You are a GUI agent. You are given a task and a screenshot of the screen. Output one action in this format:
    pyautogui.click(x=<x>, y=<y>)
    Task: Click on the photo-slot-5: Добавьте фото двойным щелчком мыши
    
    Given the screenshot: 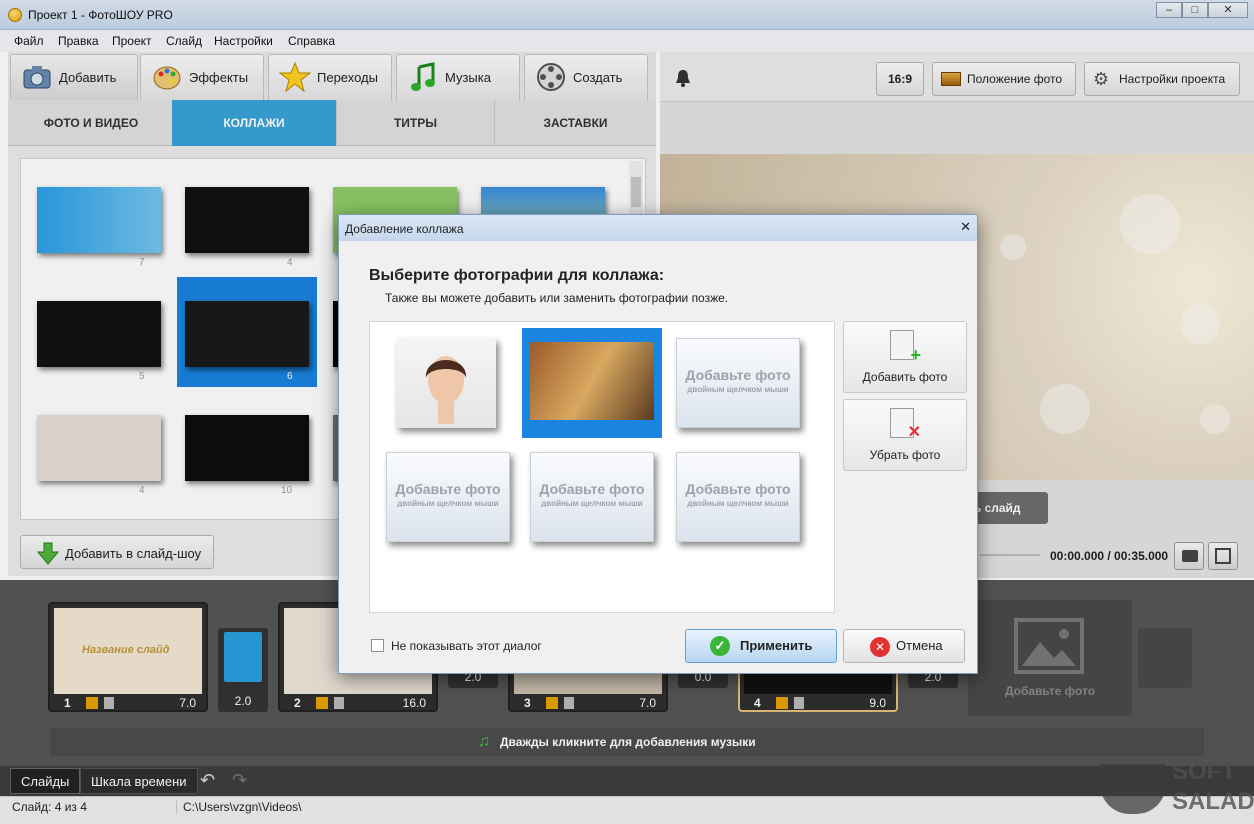 What is the action you would take?
    pyautogui.click(x=592, y=497)
    